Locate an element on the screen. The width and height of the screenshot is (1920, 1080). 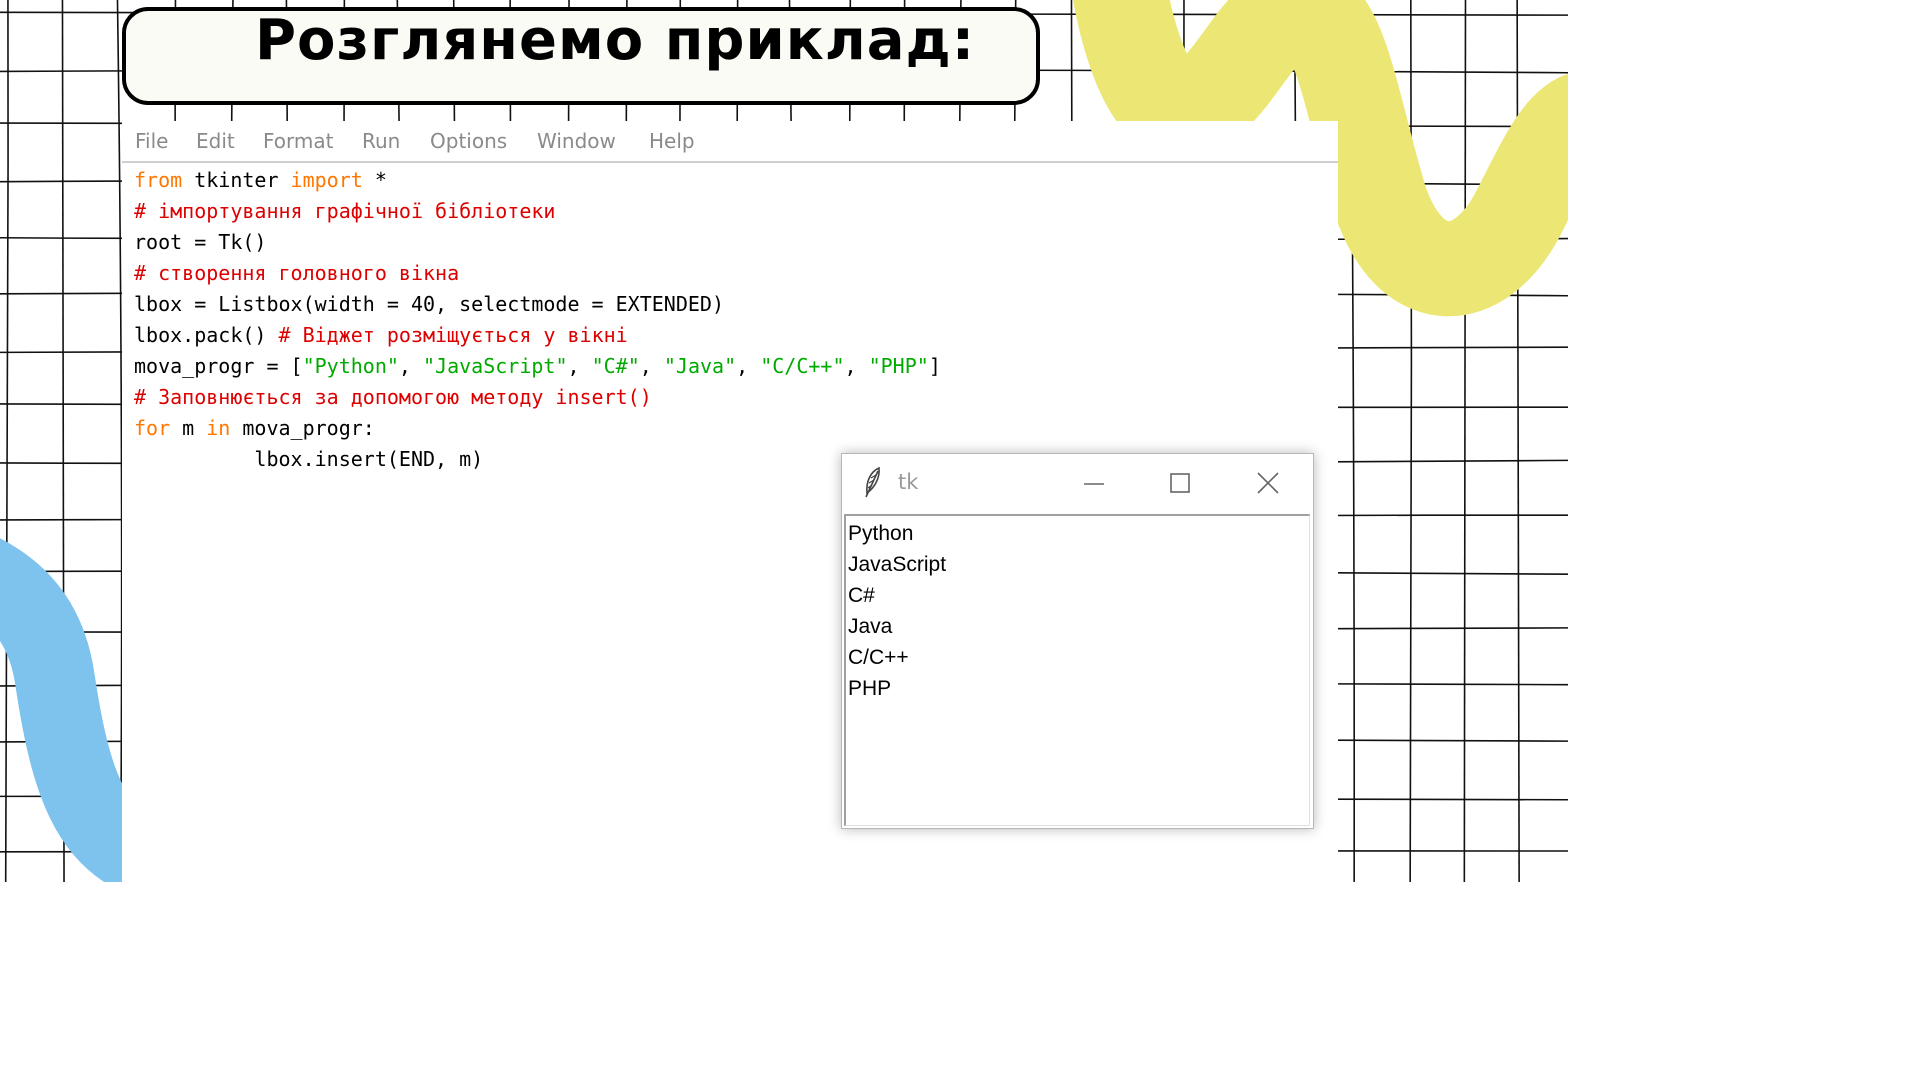
keyword: import is located at coordinates (326, 180).